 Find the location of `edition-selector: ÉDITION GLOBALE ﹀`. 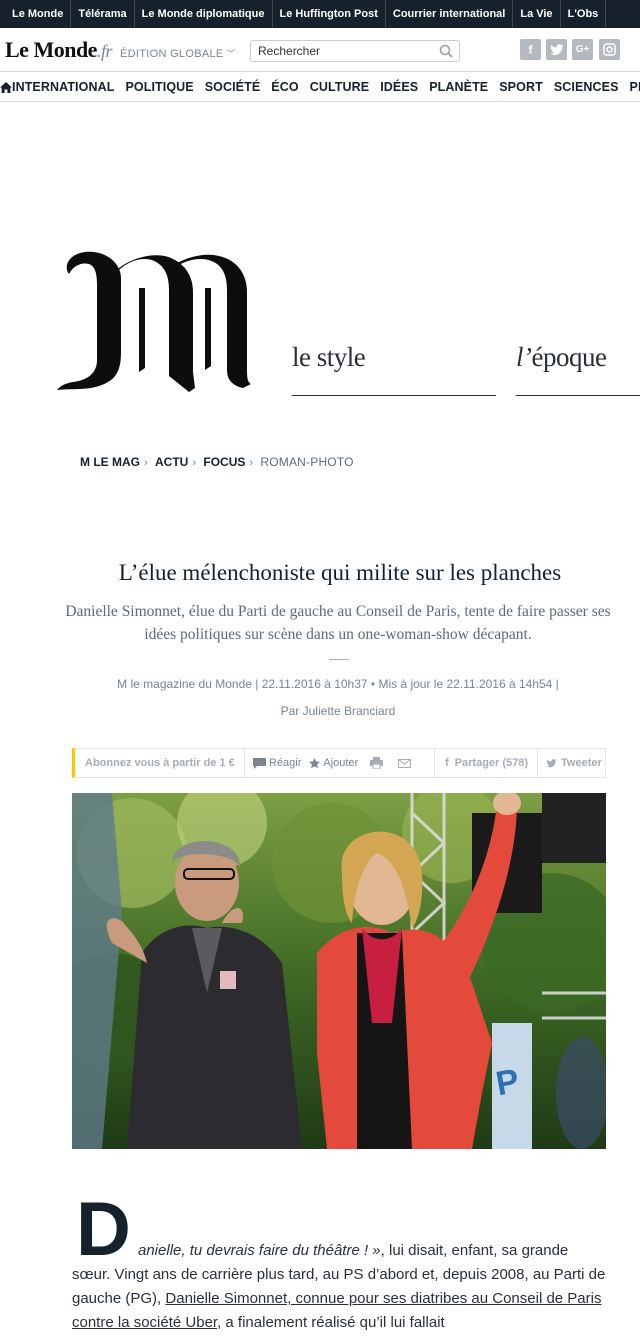

edition-selector: ÉDITION GLOBALE ﹀ is located at coordinates (178, 53).